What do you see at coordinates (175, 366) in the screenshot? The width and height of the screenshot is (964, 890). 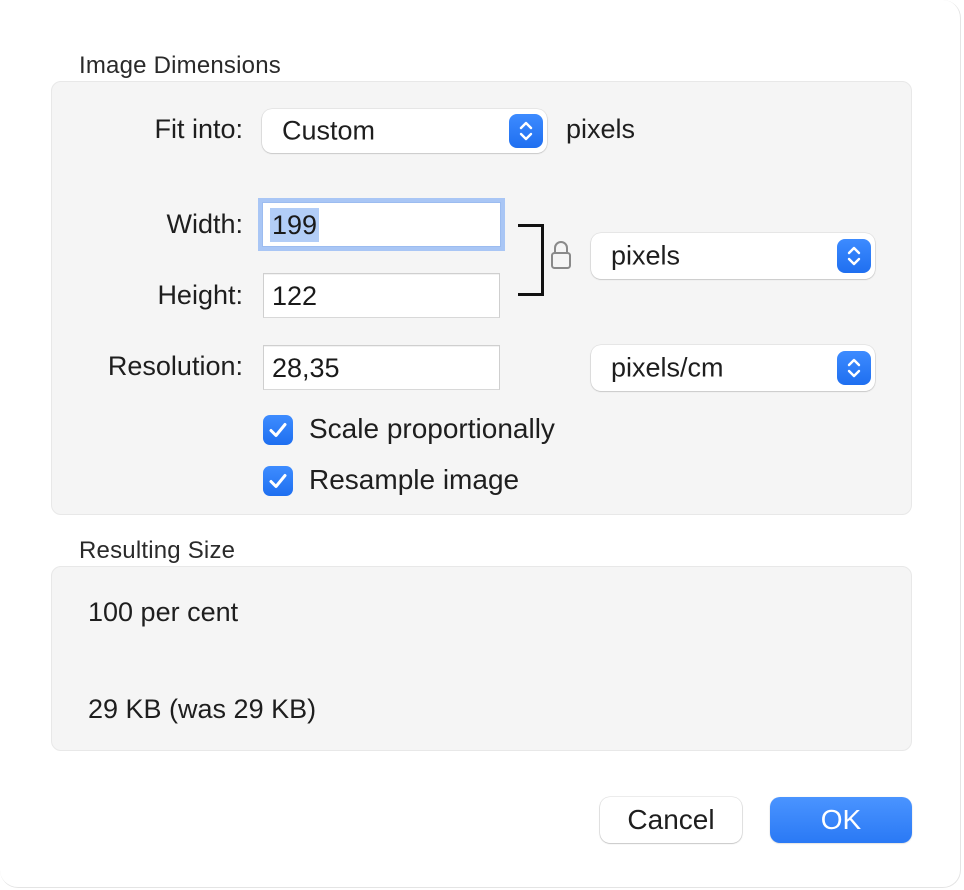 I see `resolution-label: Resolution:` at bounding box center [175, 366].